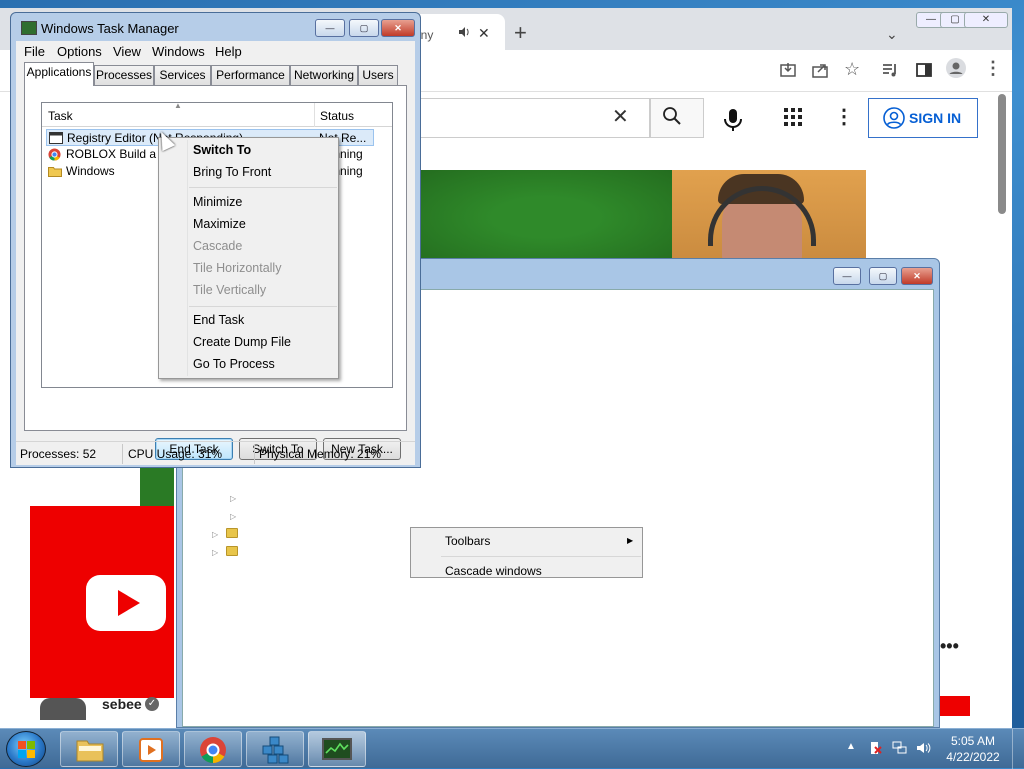 The width and height of the screenshot is (1024, 769). Describe the element at coordinates (218, 246) in the screenshot. I see `menu-item-cascade: Cascade` at that location.